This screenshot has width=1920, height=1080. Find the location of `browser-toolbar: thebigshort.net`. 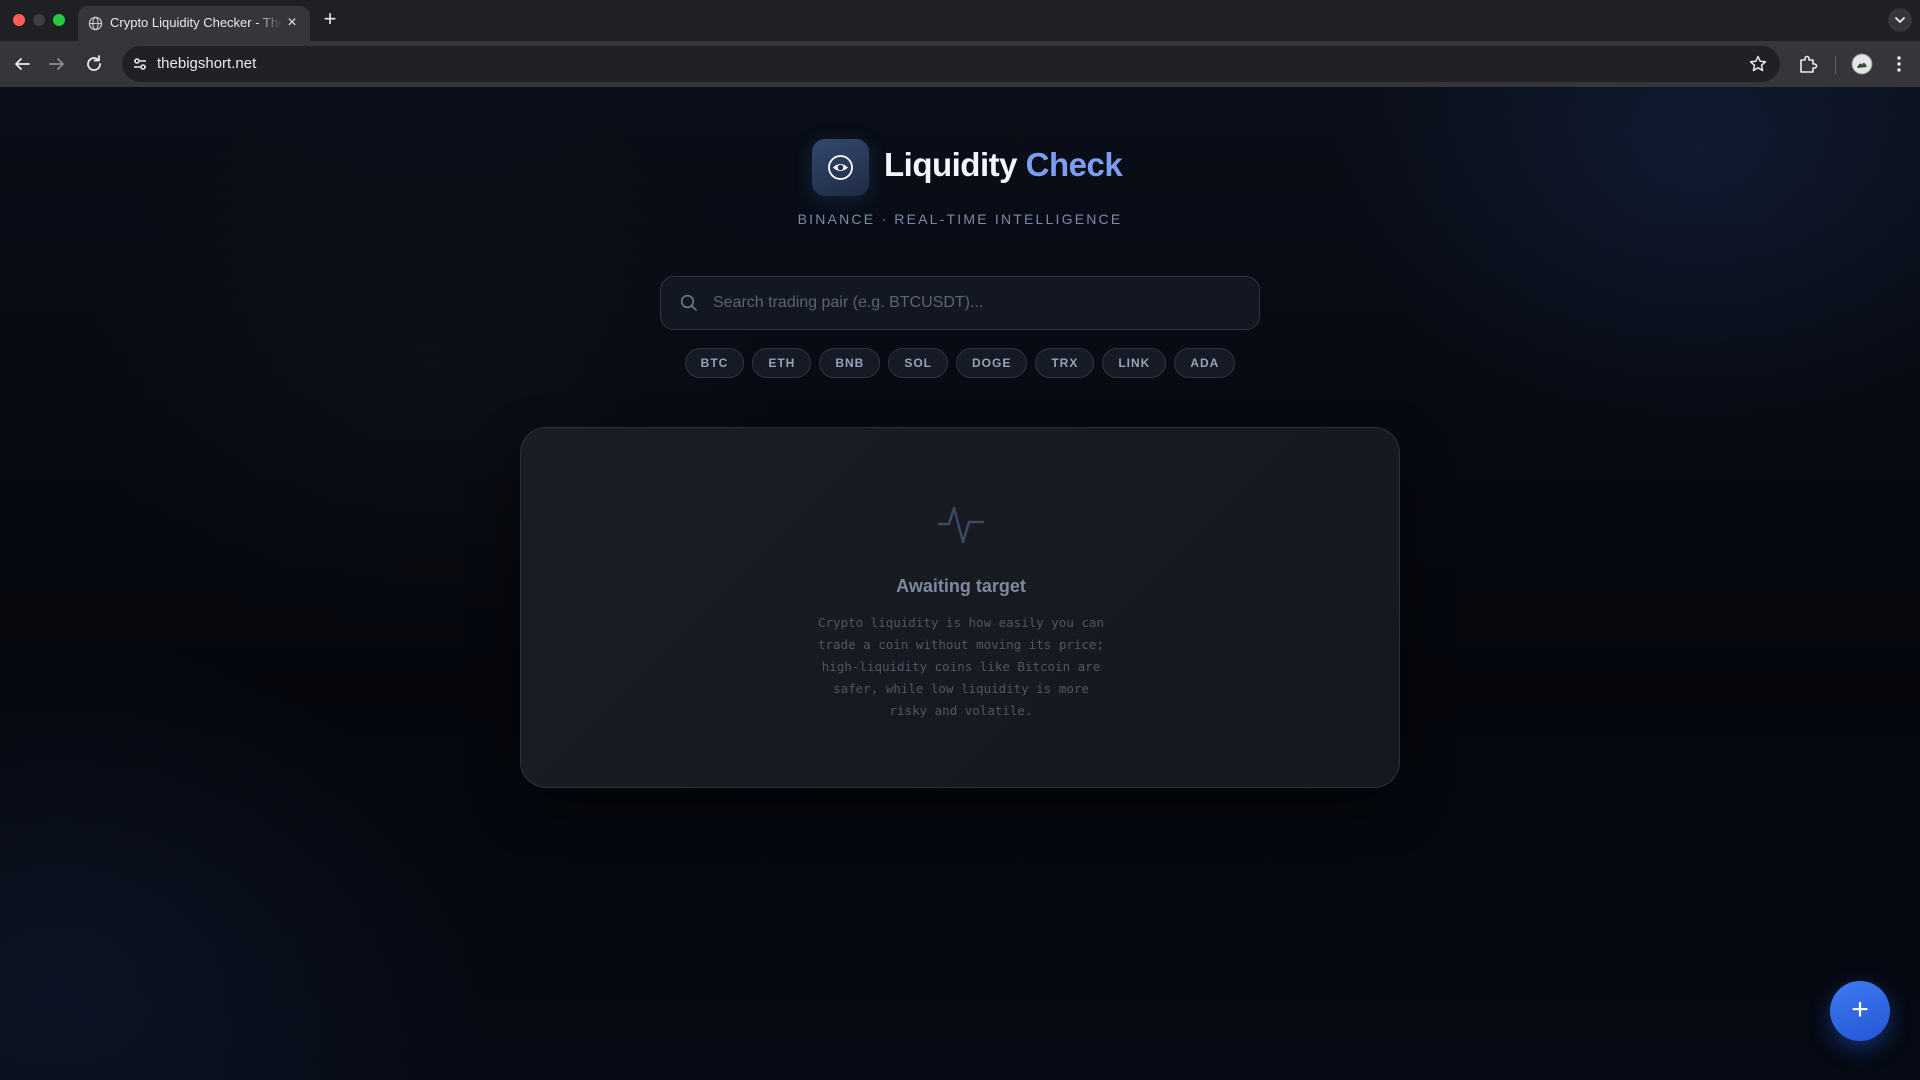

browser-toolbar: thebigshort.net is located at coordinates (960, 64).